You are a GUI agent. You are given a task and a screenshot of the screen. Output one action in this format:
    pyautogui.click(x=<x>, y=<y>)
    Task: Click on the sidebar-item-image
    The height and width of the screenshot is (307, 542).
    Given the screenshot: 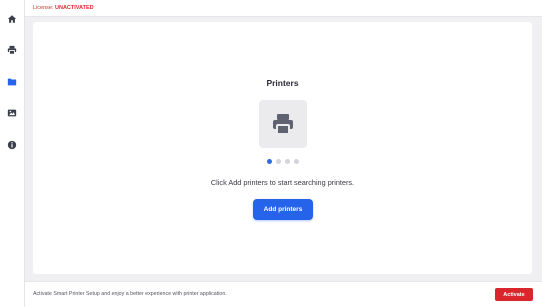 What is the action you would take?
    pyautogui.click(x=12, y=113)
    